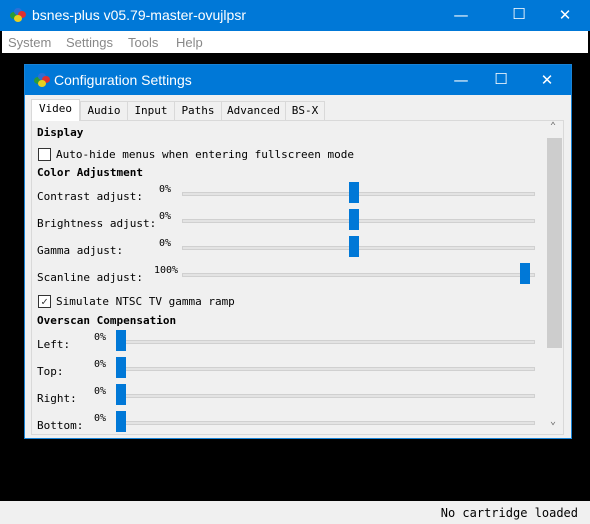  What do you see at coordinates (553, 421) in the screenshot?
I see `scroll-down-icon: ⌄` at bounding box center [553, 421].